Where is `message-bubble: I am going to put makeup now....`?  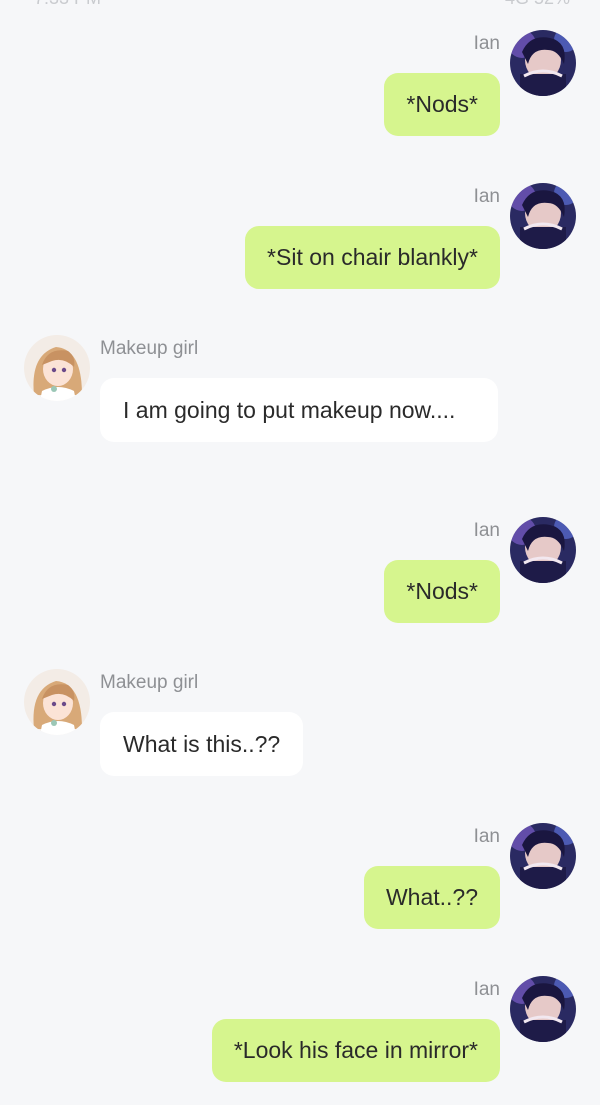
message-bubble: I am going to put makeup now.... is located at coordinates (299, 410).